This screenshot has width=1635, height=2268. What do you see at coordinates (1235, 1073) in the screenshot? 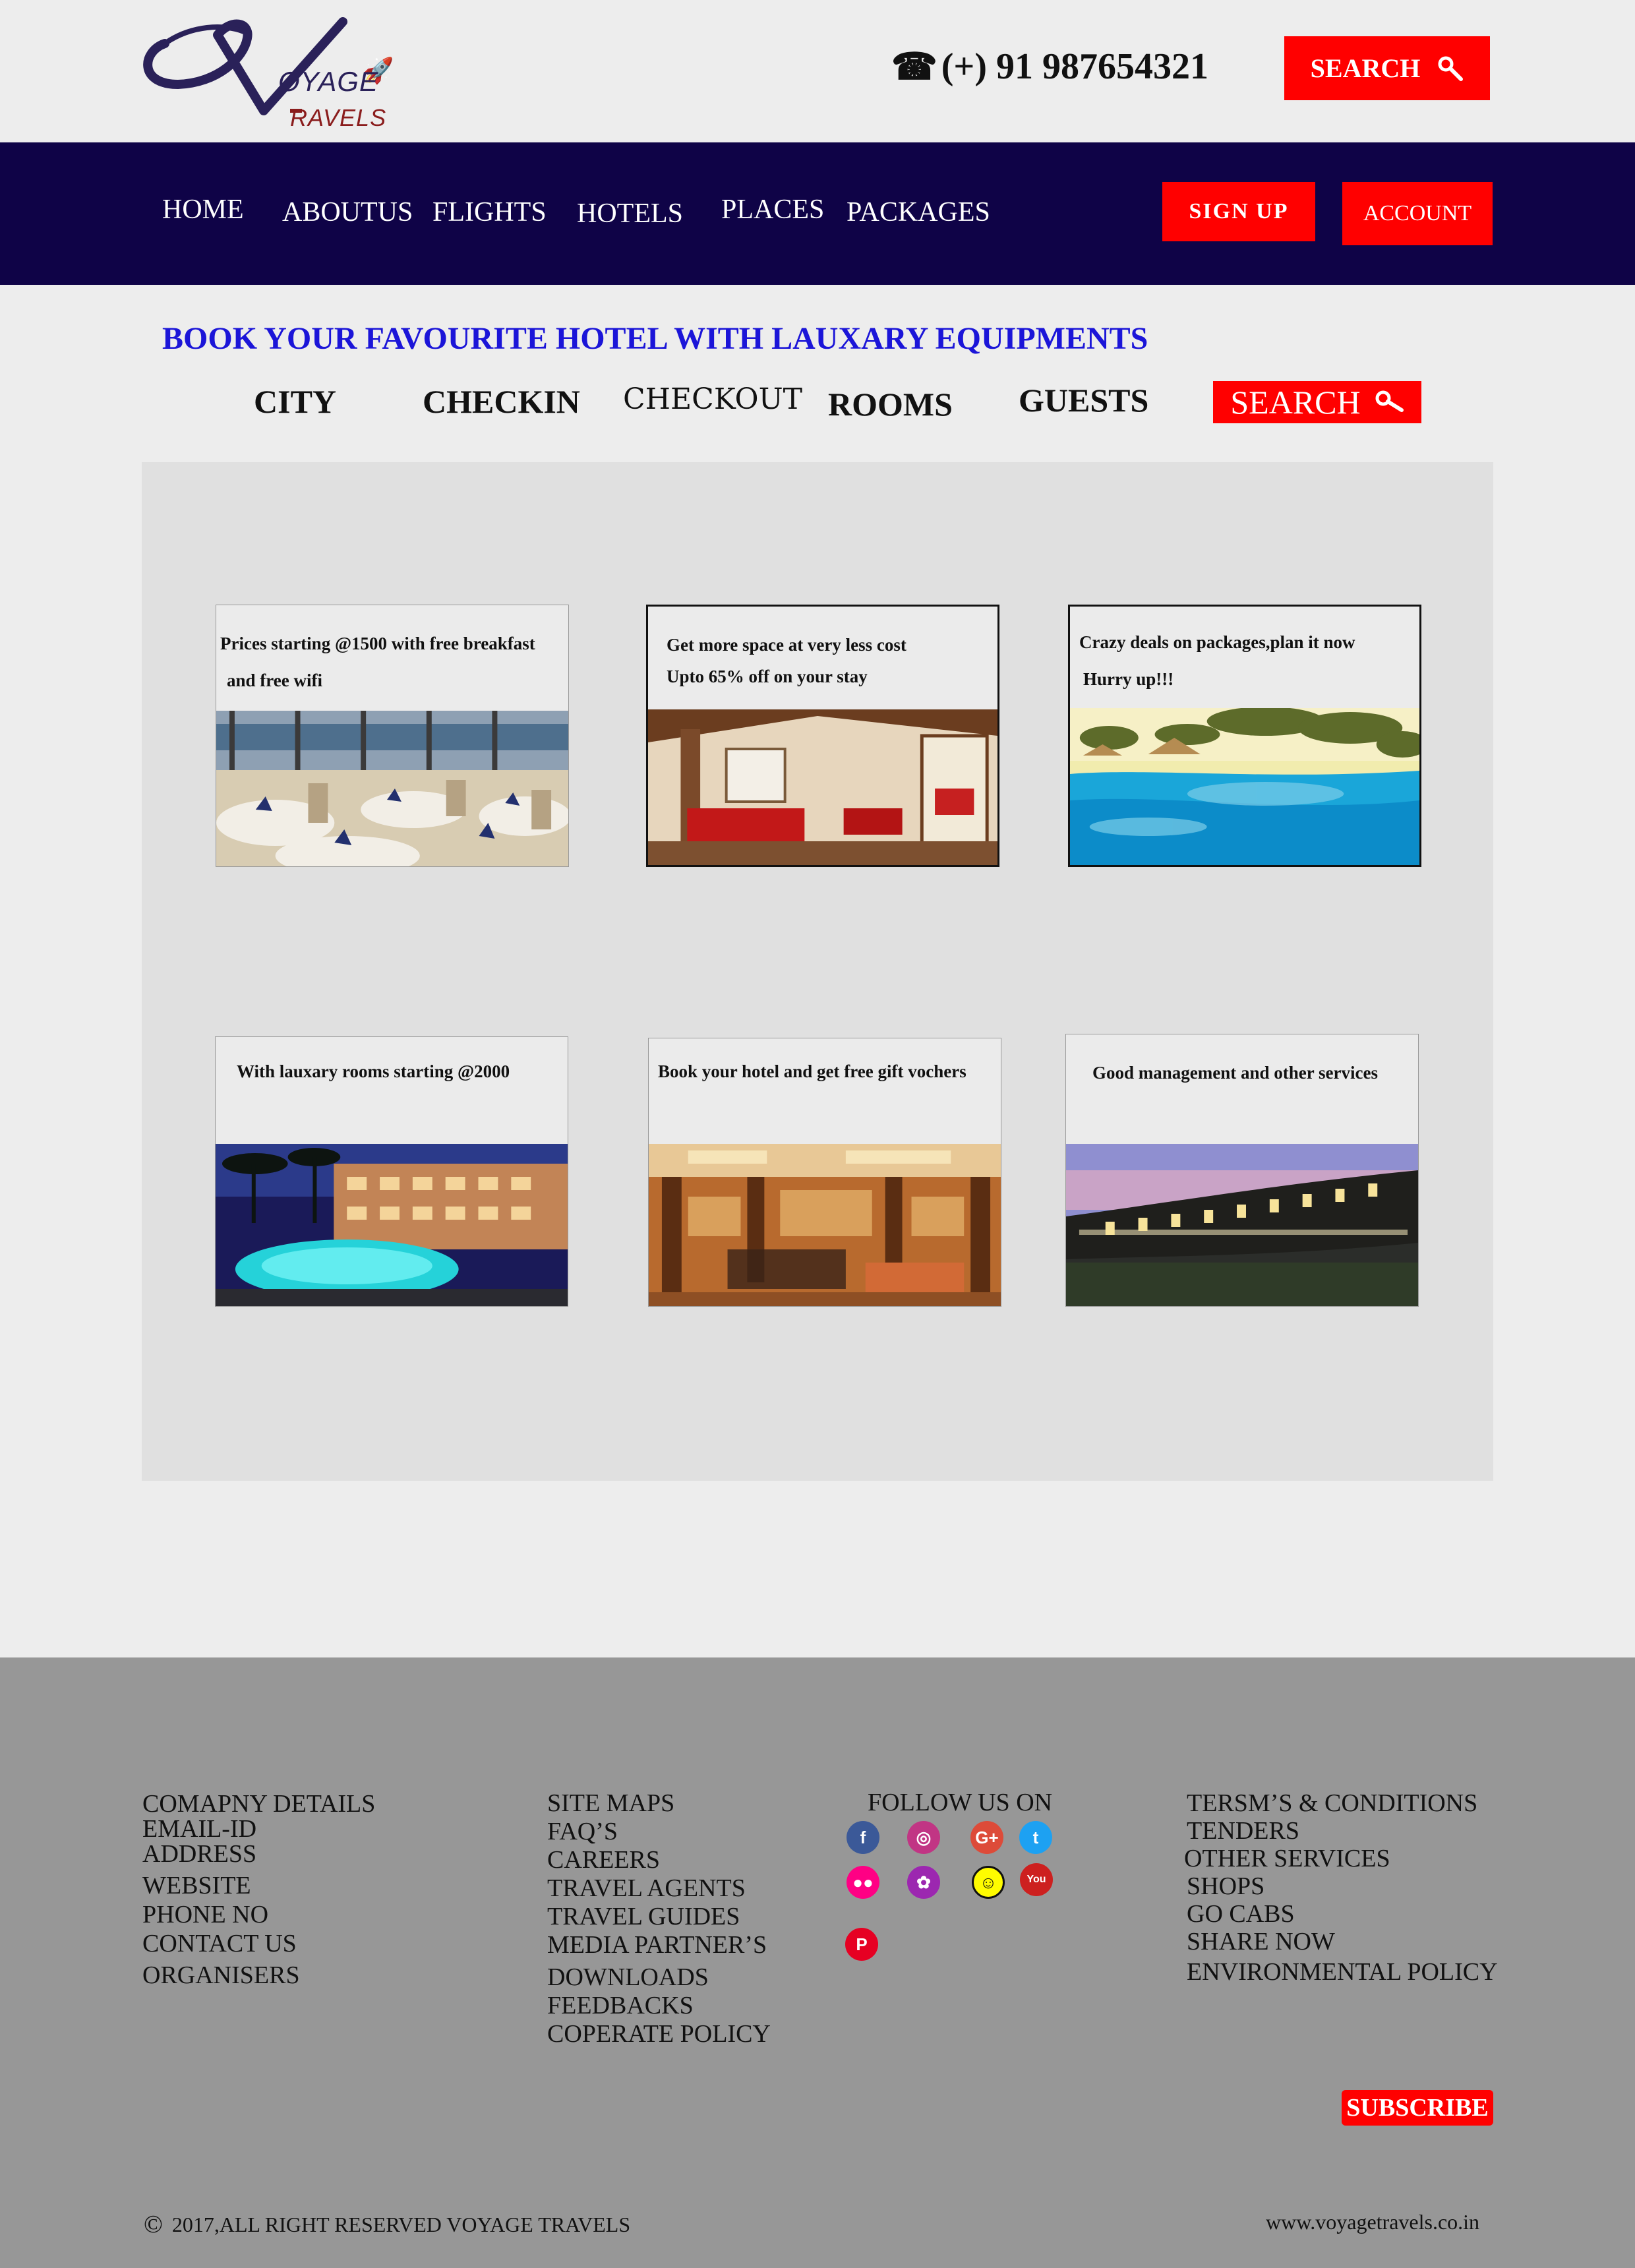
I see `offer-card-line1: Good management and other services` at bounding box center [1235, 1073].